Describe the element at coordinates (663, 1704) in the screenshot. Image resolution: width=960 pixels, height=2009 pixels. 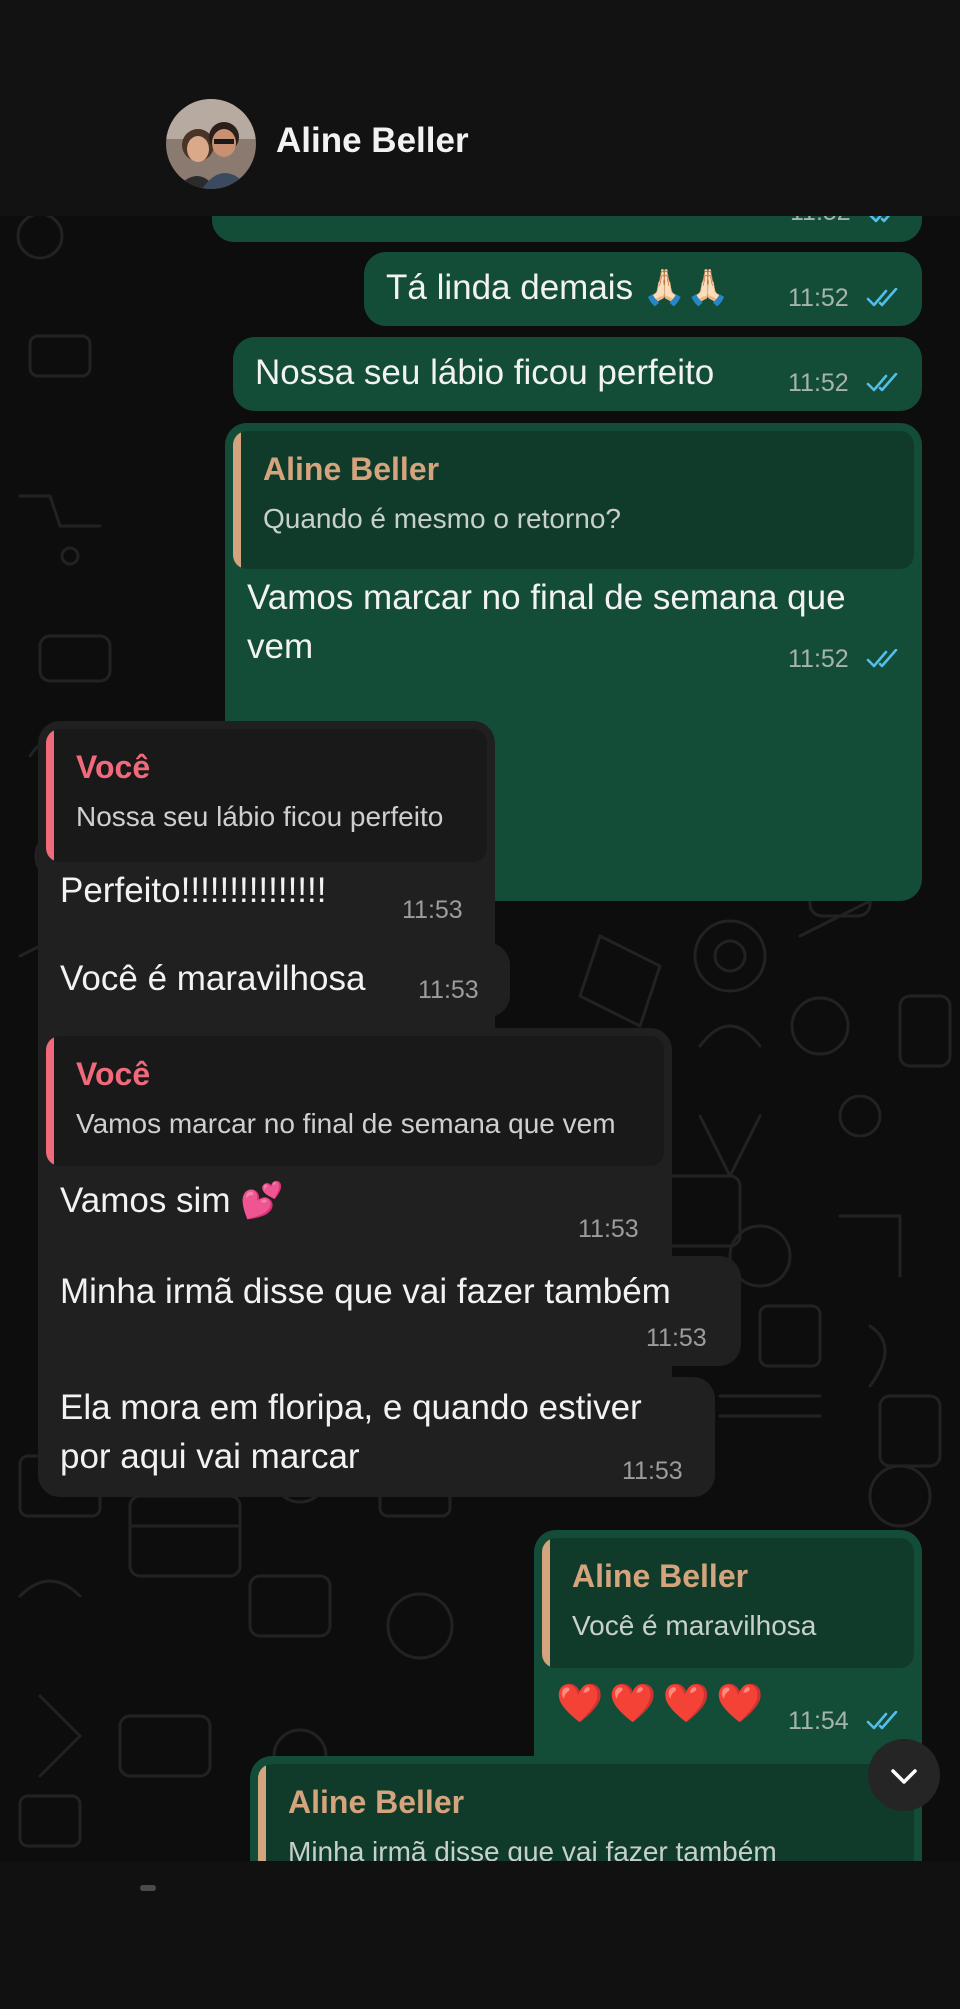
I see `message-emoji-hearts: ❤️❤️❤️❤️` at that location.